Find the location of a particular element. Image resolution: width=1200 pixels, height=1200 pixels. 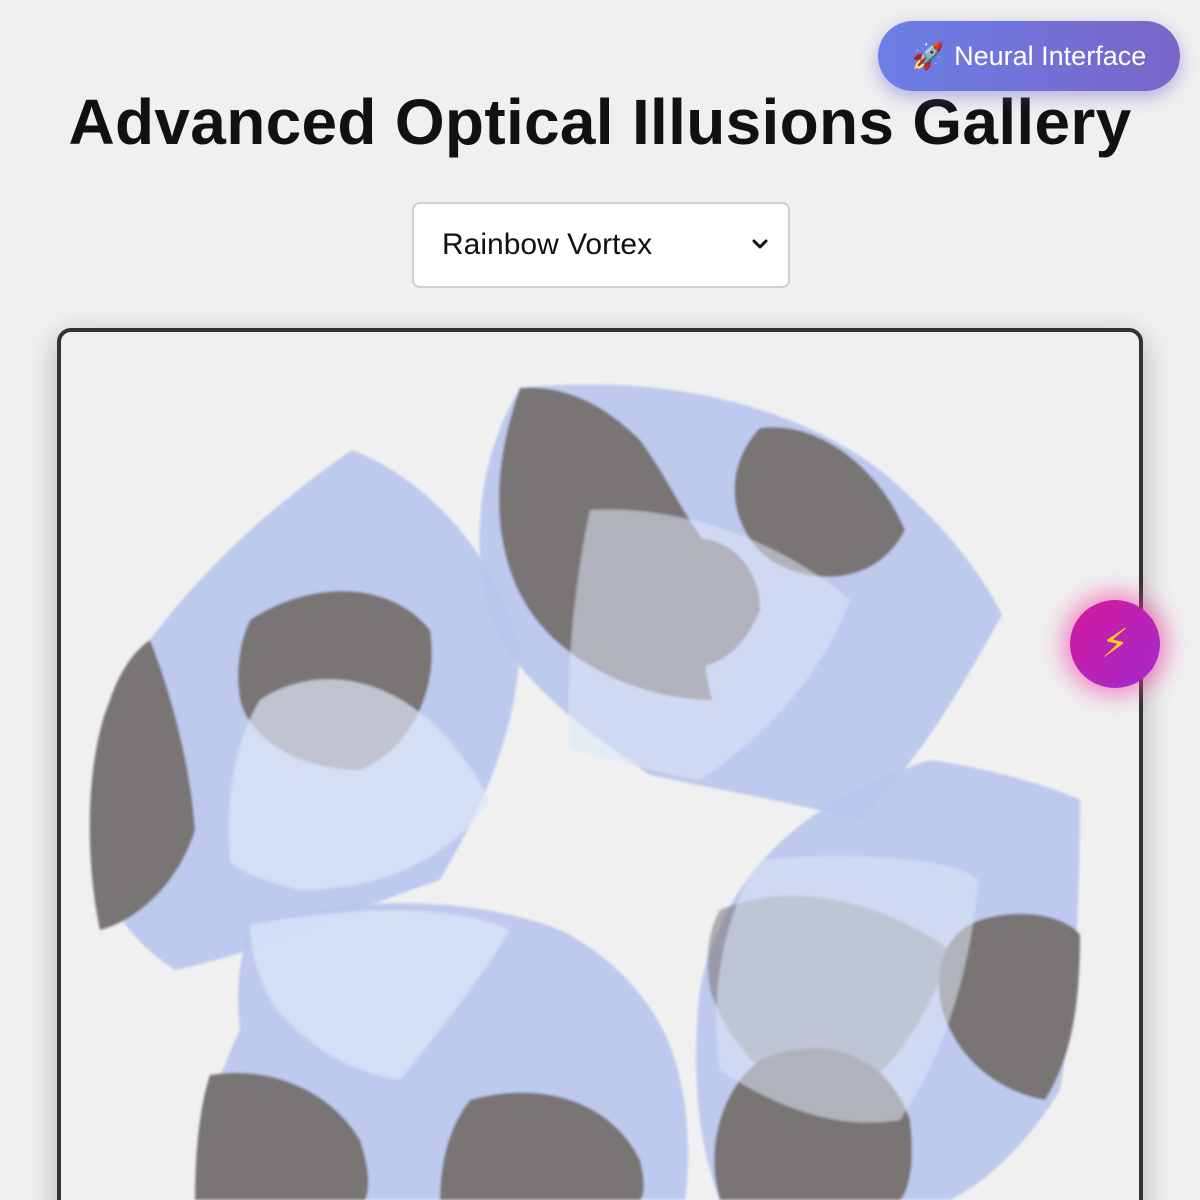

vortex-petal-bottom is located at coordinates (441, 1051).